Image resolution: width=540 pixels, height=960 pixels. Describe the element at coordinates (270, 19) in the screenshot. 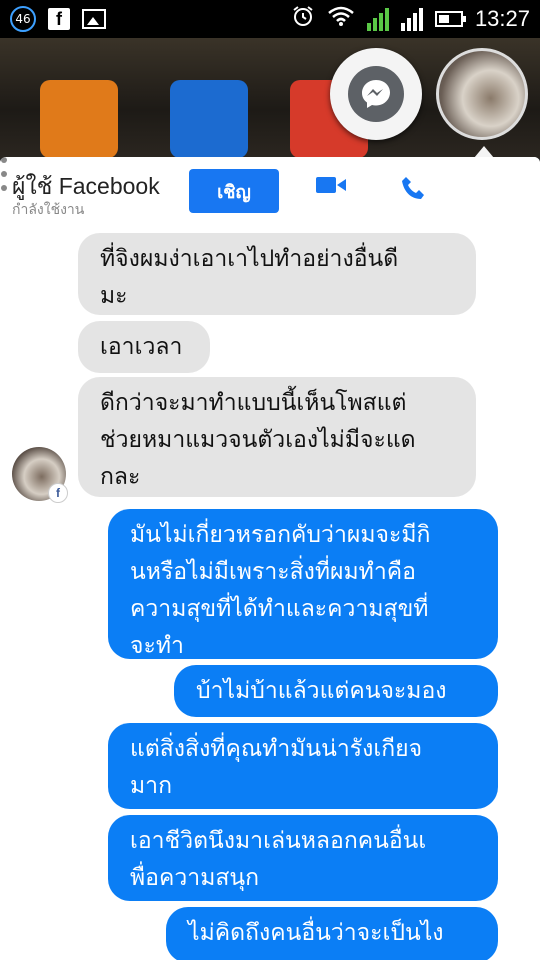

I see `status-bar: 46 f 13:27` at that location.